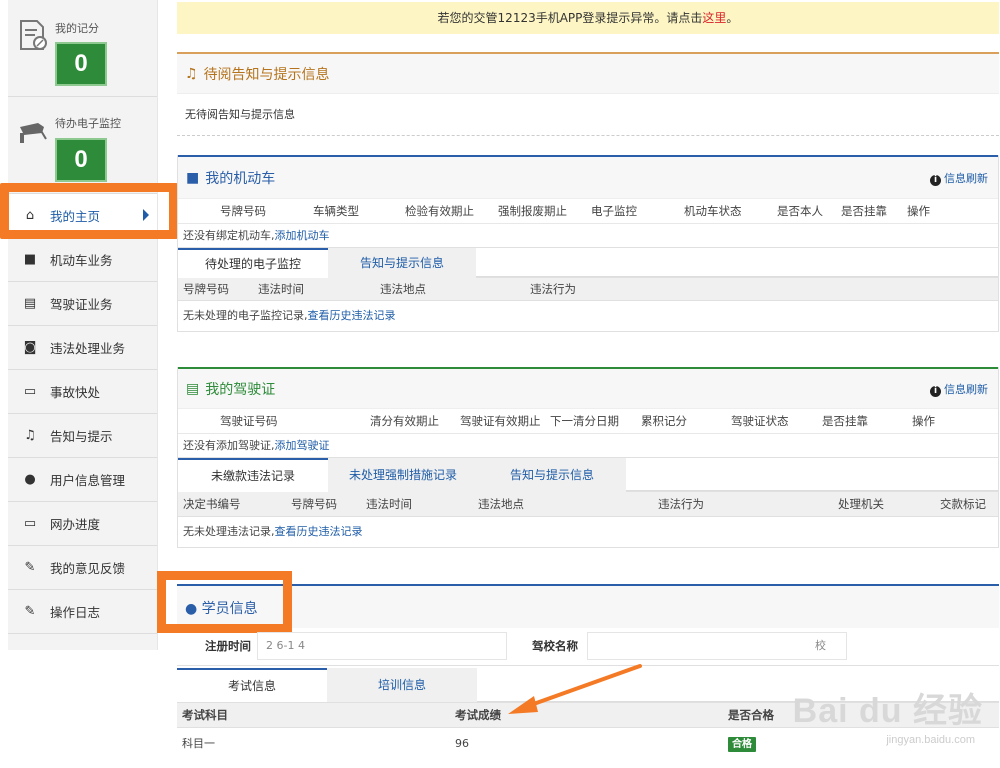 Image resolution: width=1000 pixels, height=768 pixels. I want to click on vehicles-title: ■ 我的机动车 i 信息刷新, so click(588, 177).